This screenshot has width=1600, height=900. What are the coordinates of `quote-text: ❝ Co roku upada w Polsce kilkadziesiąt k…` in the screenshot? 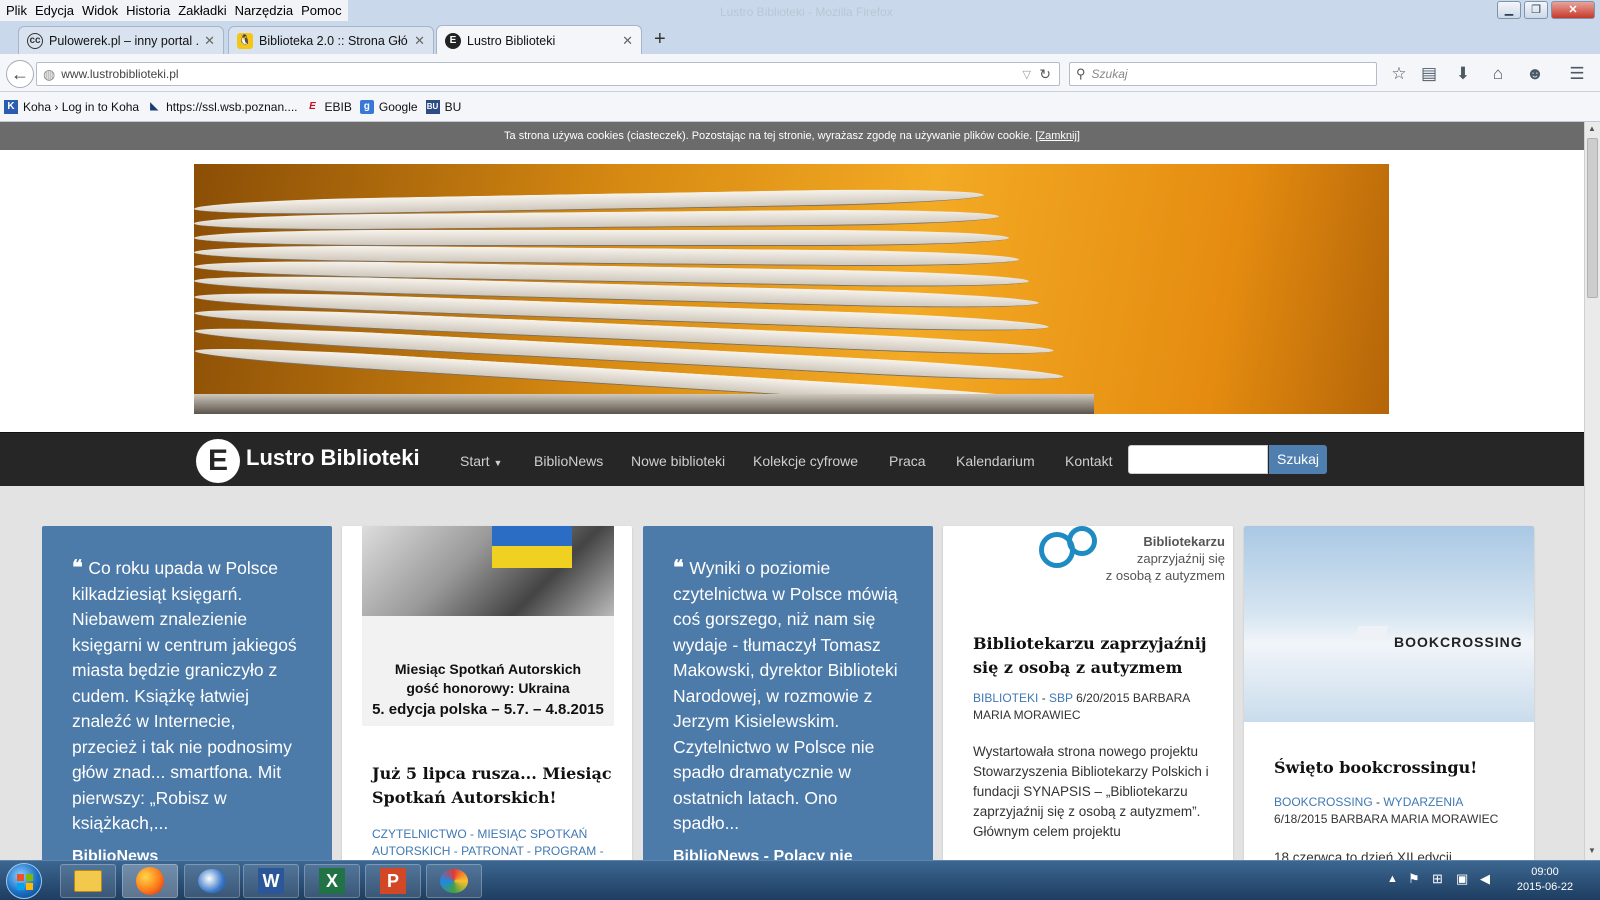 It's located at (187, 681).